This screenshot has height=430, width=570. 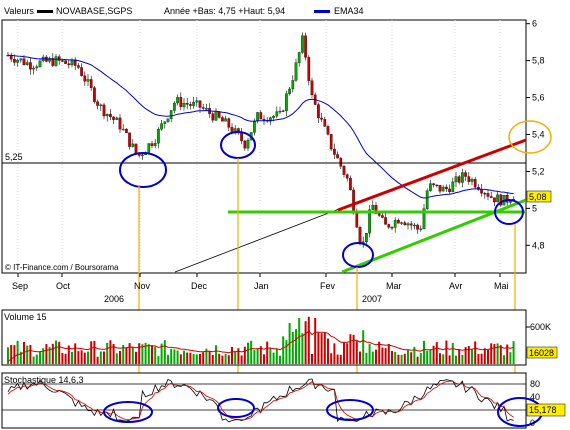 What do you see at coordinates (261, 286) in the screenshot?
I see `month-label: Jan` at bounding box center [261, 286].